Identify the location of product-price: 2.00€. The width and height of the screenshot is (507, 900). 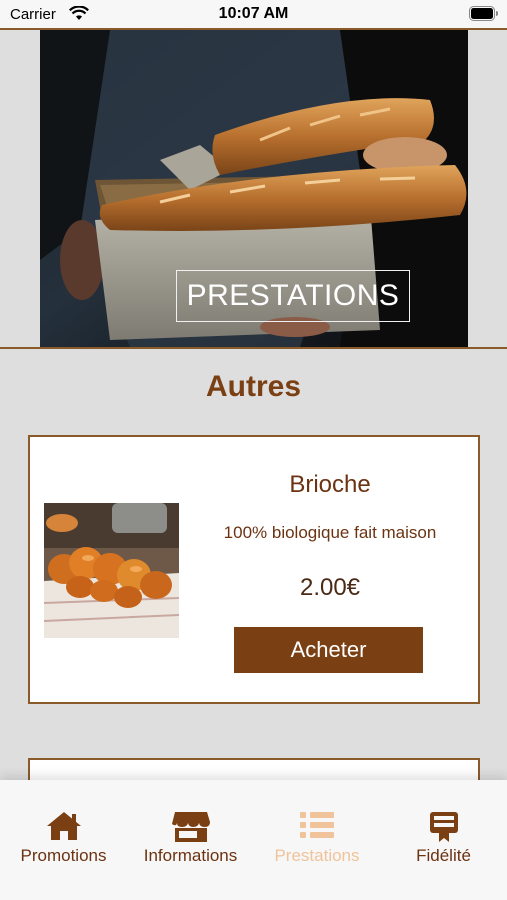
(330, 587).